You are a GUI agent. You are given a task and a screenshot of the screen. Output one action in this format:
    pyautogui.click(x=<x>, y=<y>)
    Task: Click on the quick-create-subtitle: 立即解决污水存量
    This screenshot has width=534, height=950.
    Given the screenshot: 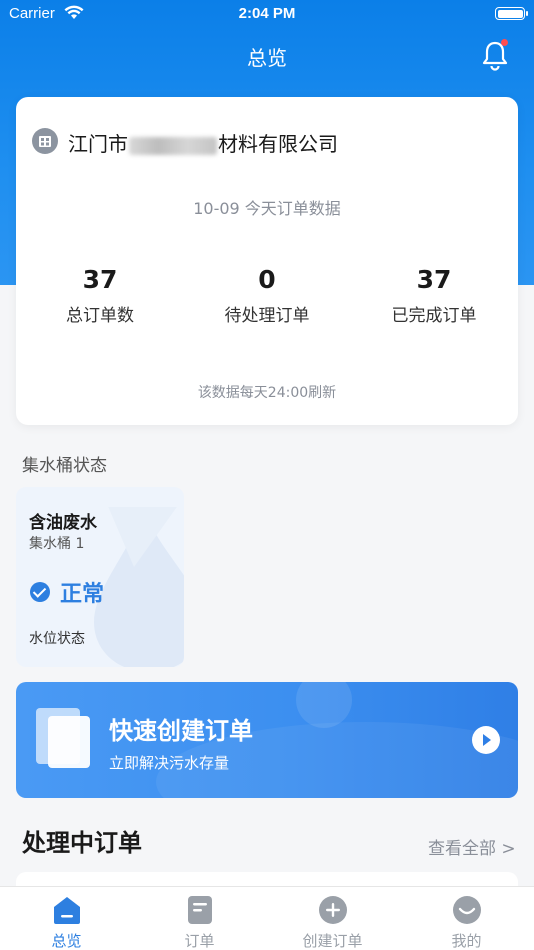 What is the action you would take?
    pyautogui.click(x=169, y=763)
    